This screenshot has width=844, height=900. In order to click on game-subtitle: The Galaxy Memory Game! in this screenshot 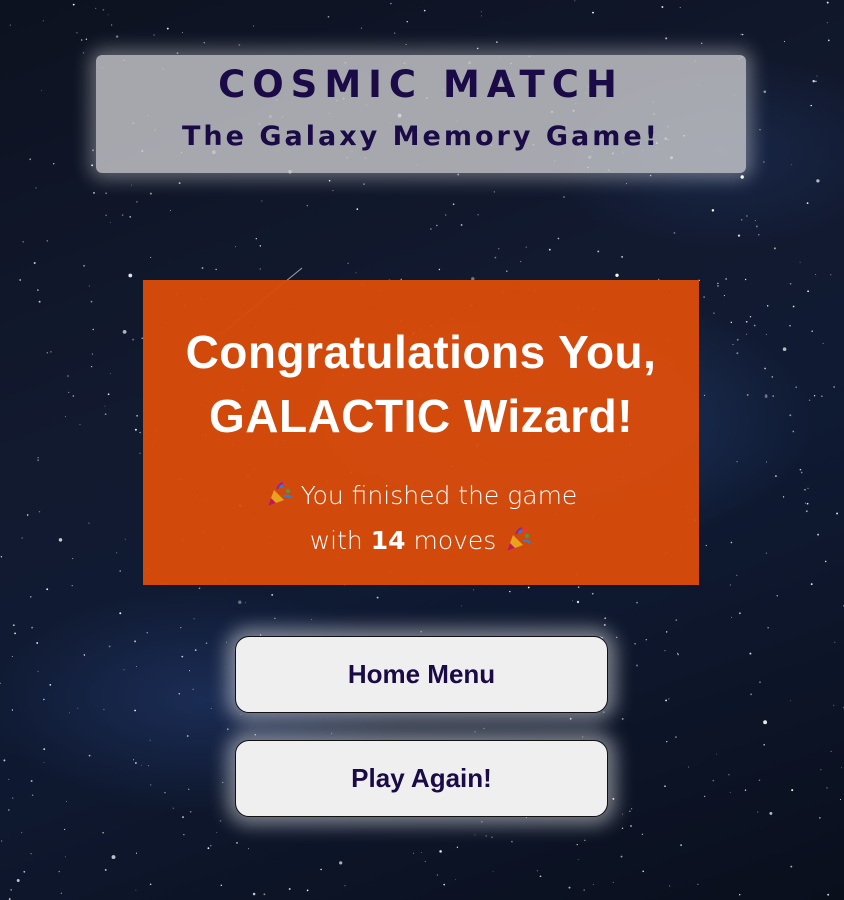, I will do `click(421, 136)`.